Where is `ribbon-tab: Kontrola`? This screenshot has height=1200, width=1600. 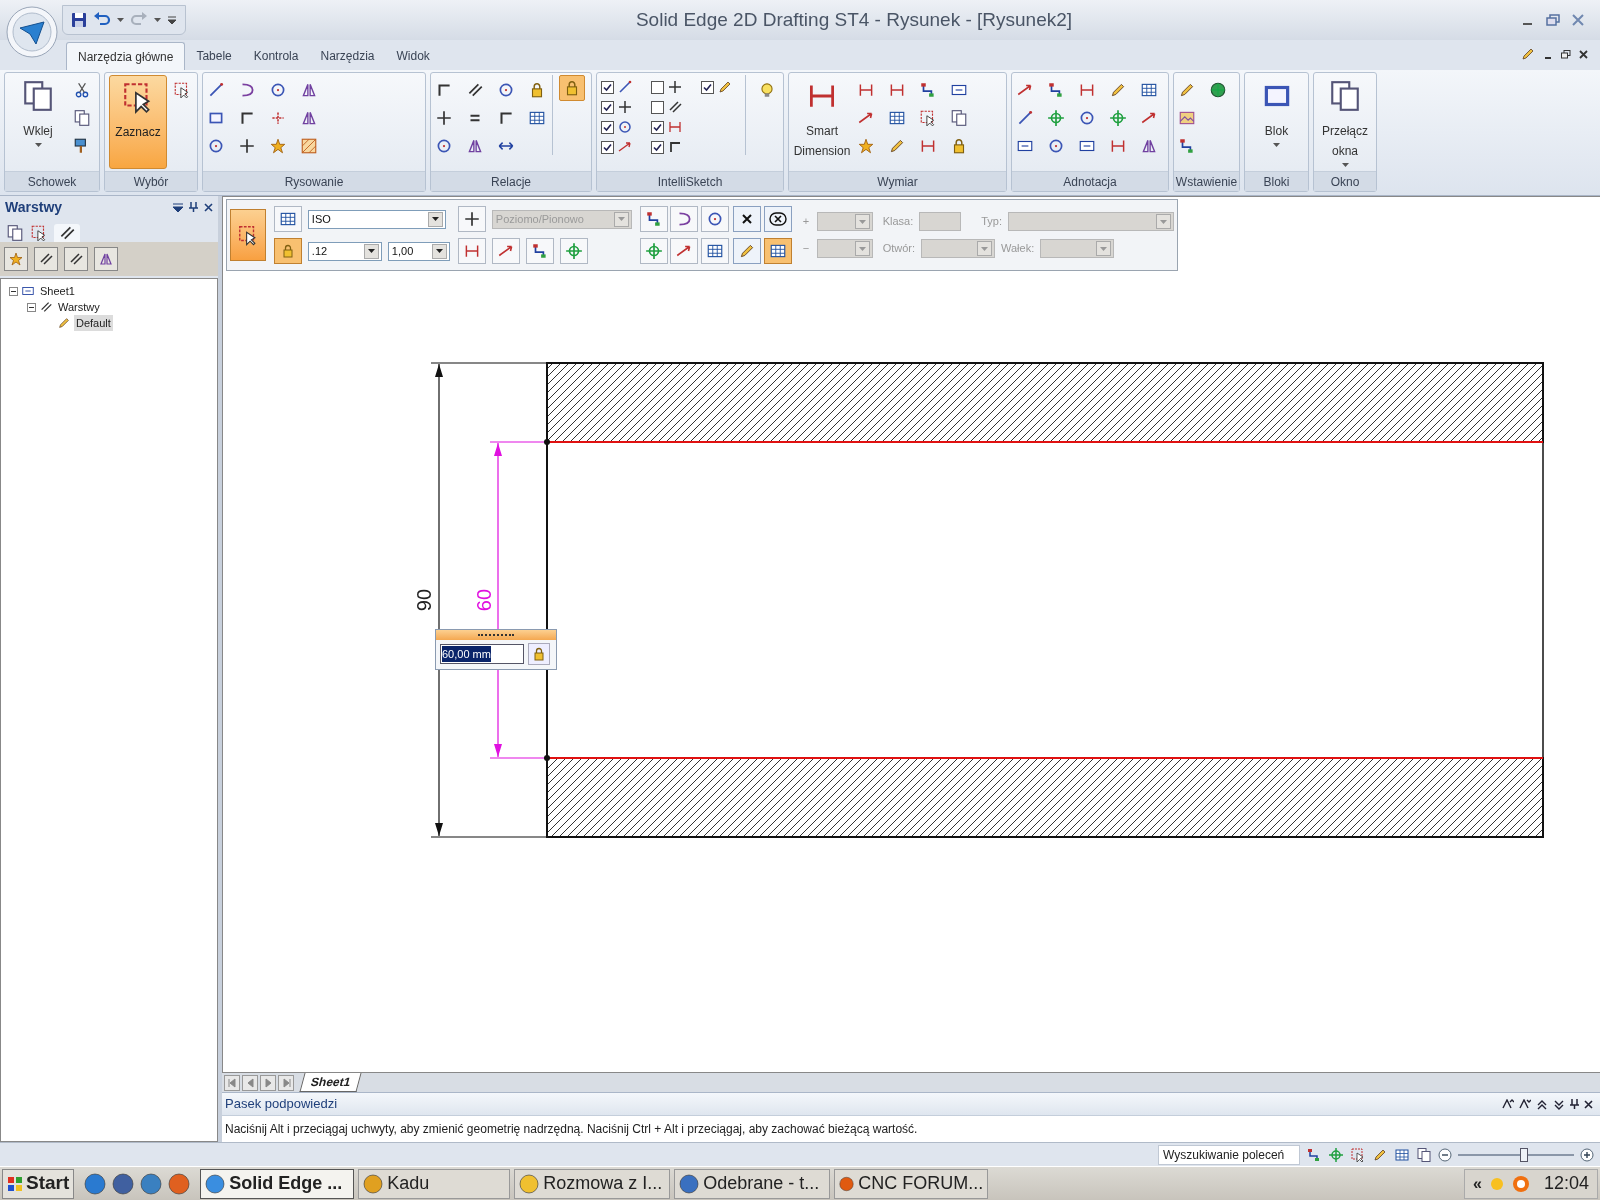
ribbon-tab: Kontrola is located at coordinates (276, 56).